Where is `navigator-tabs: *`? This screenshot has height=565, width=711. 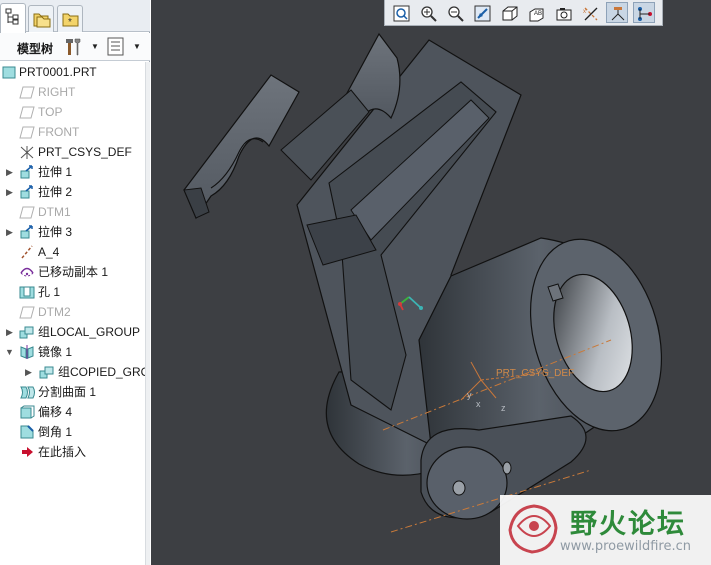
navigator-tabs: * is located at coordinates (75, 16).